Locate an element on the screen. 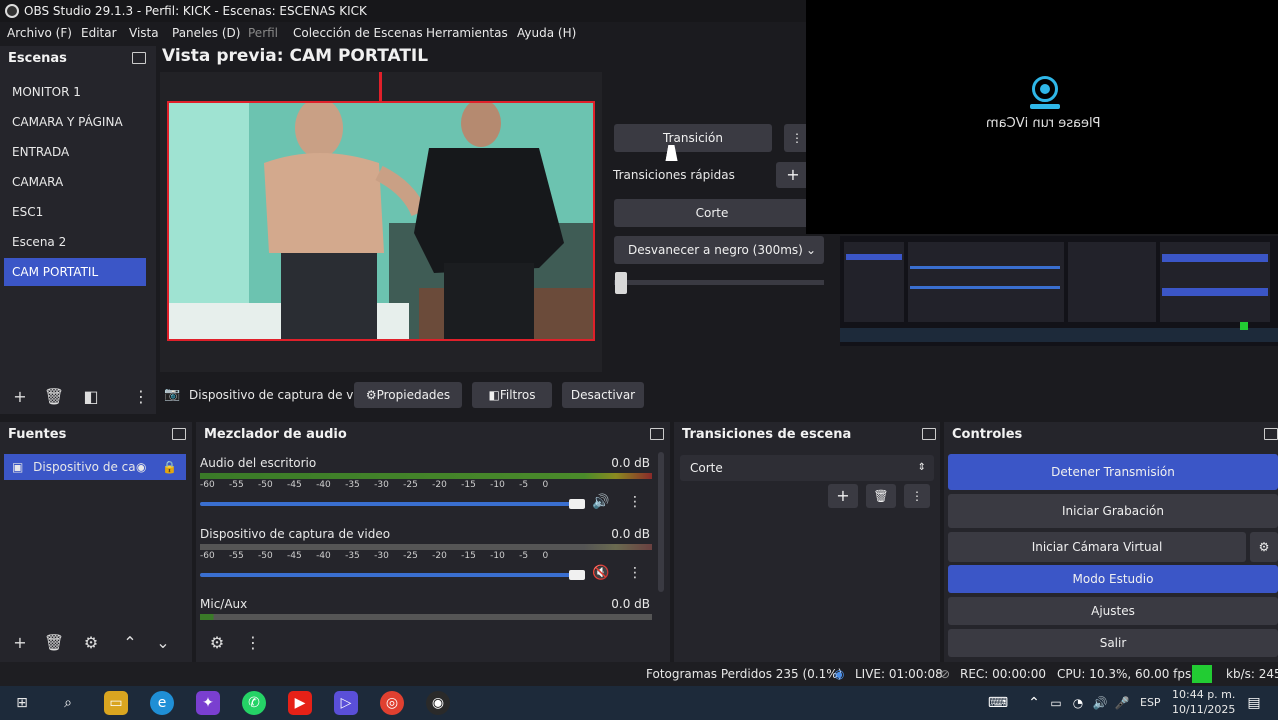  file-explorer-icon: ▭ is located at coordinates (116, 703).